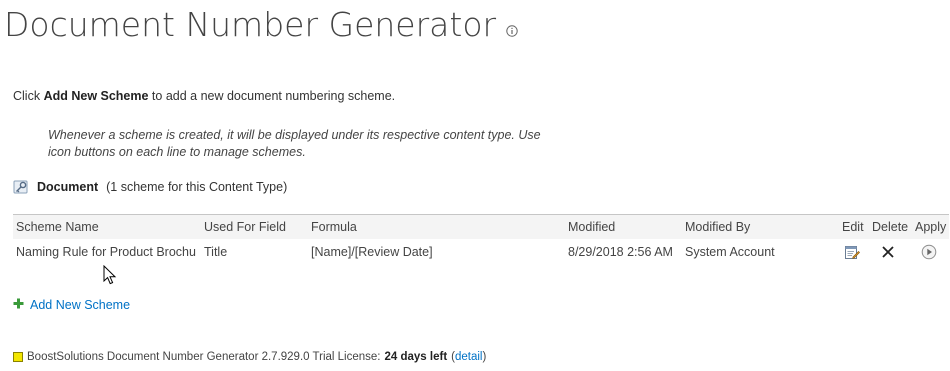  What do you see at coordinates (730, 252) in the screenshot?
I see `modified-by-cell: System Account` at bounding box center [730, 252].